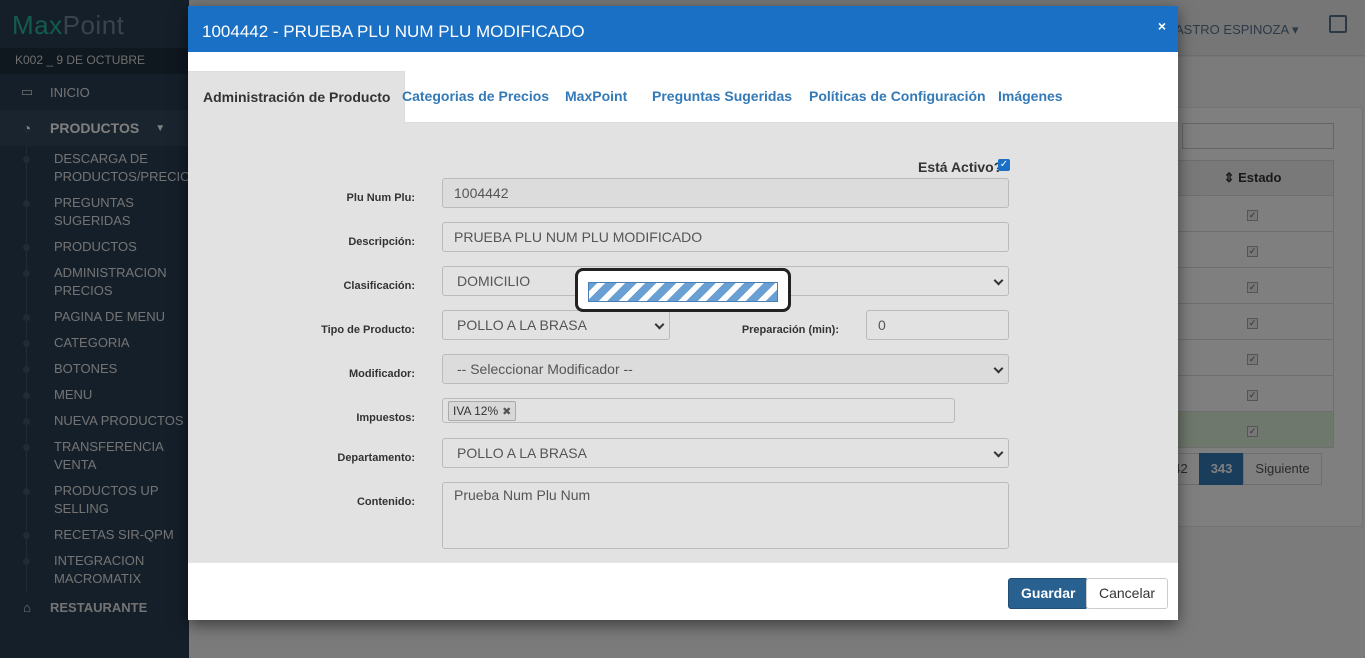  What do you see at coordinates (698, 410) in the screenshot?
I see `impuestos-multiselect` at bounding box center [698, 410].